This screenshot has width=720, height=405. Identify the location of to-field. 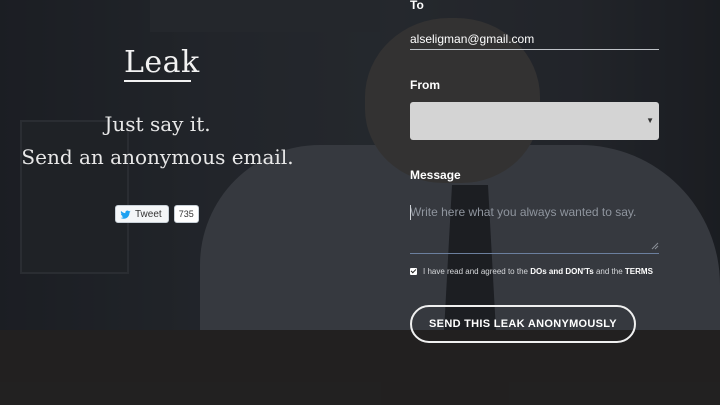
(534, 39).